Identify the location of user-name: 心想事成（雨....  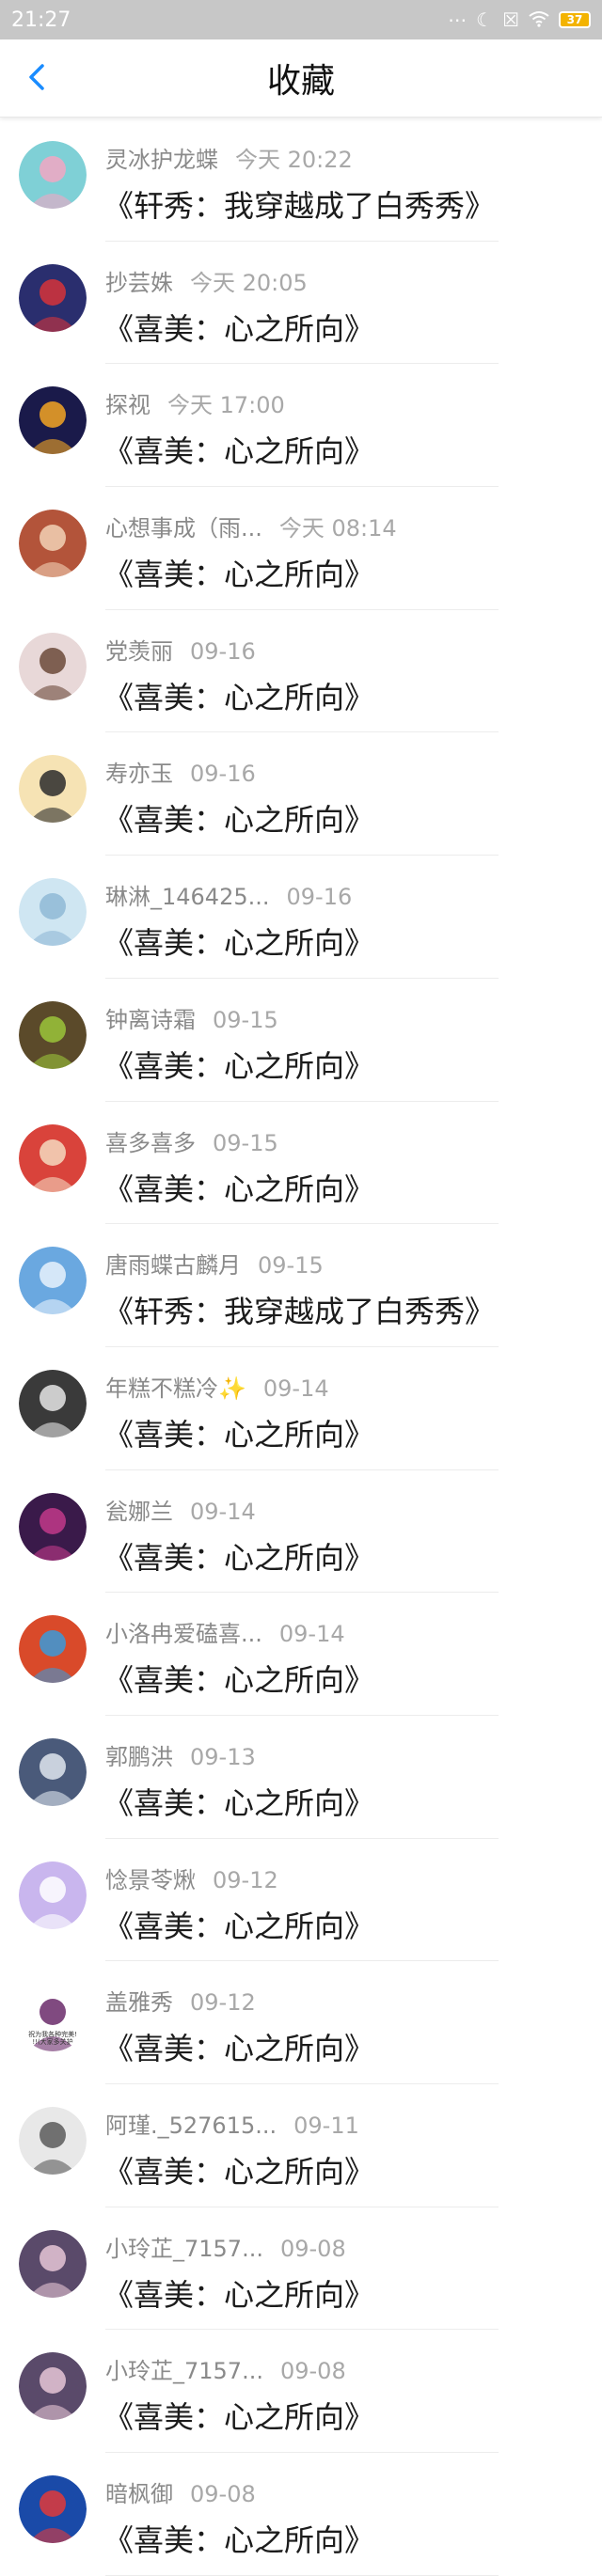
(184, 526).